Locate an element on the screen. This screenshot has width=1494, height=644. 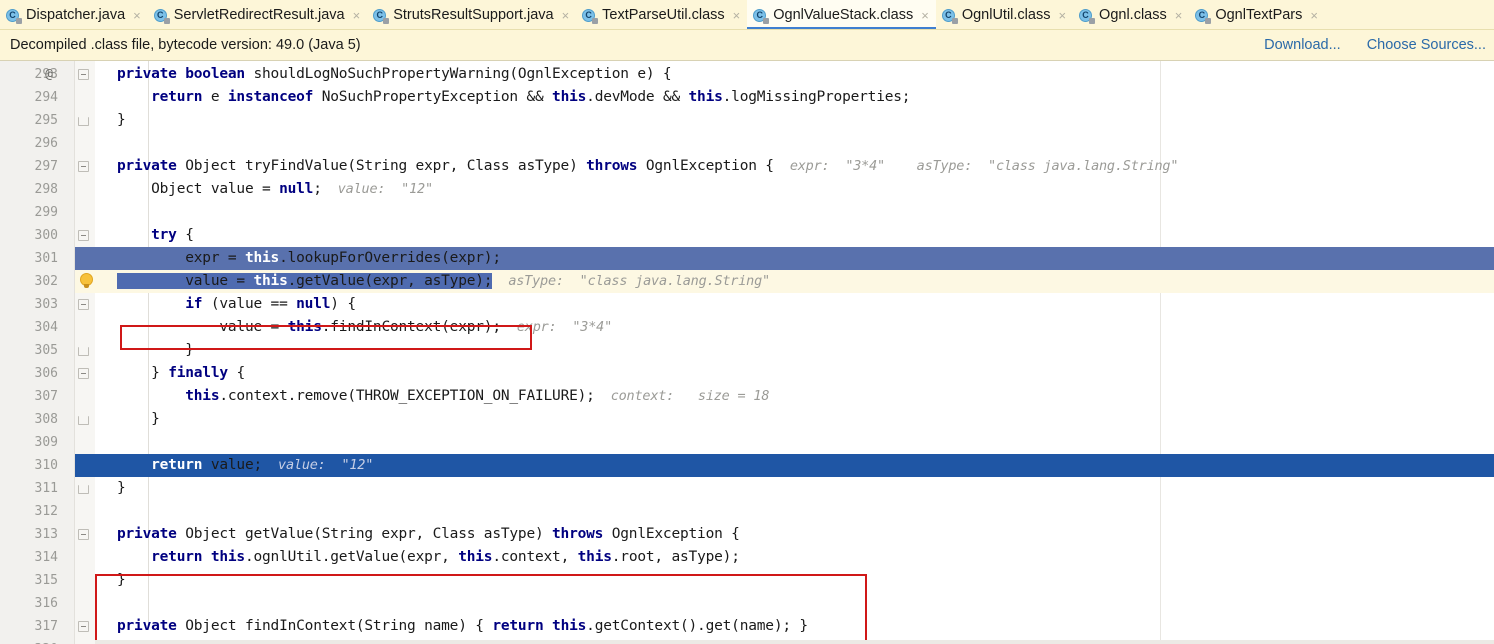
debugger-inline-value-hint: context: size = 18 is located at coordinates (690, 396).